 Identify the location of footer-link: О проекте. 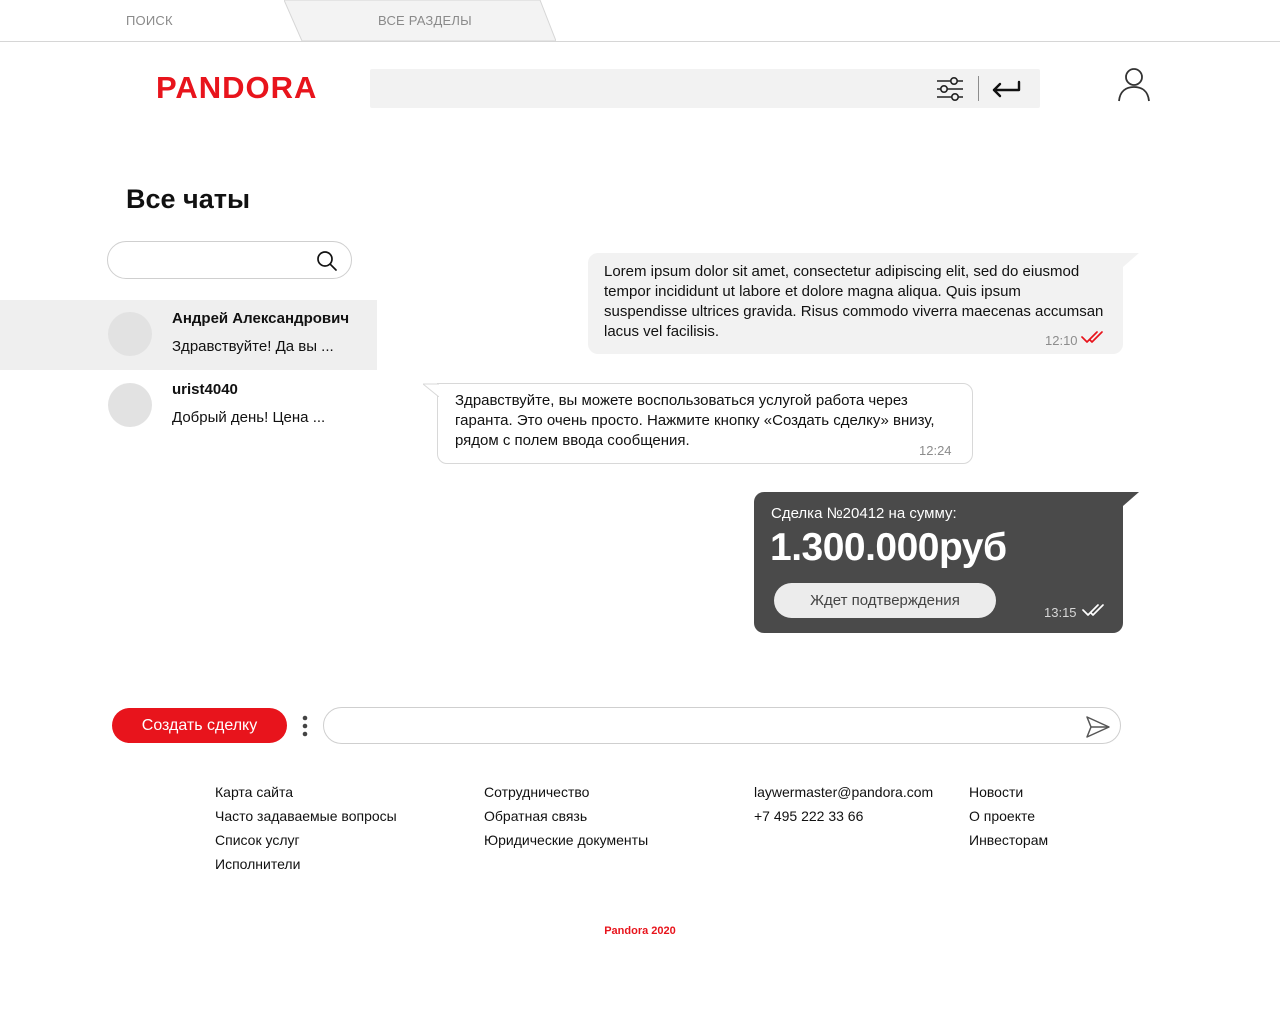
(1008, 816).